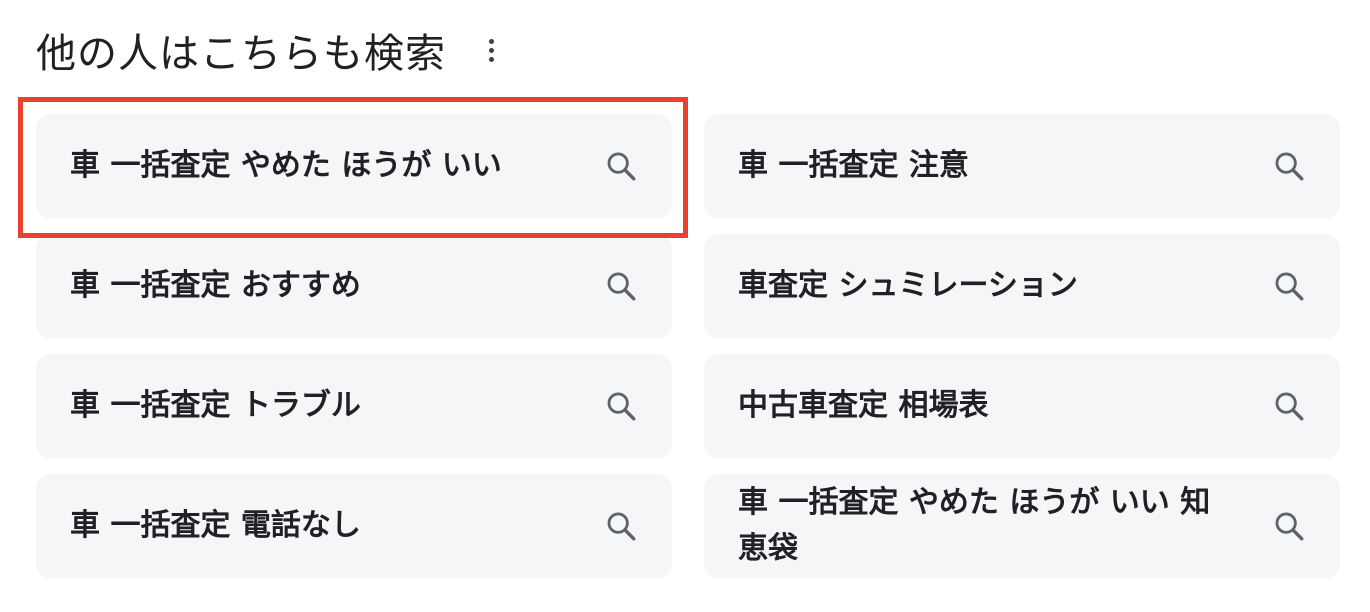 This screenshot has width=1370, height=612. I want to click on suggestion-chip-6: 中古車査定 相場表, so click(1022, 406).